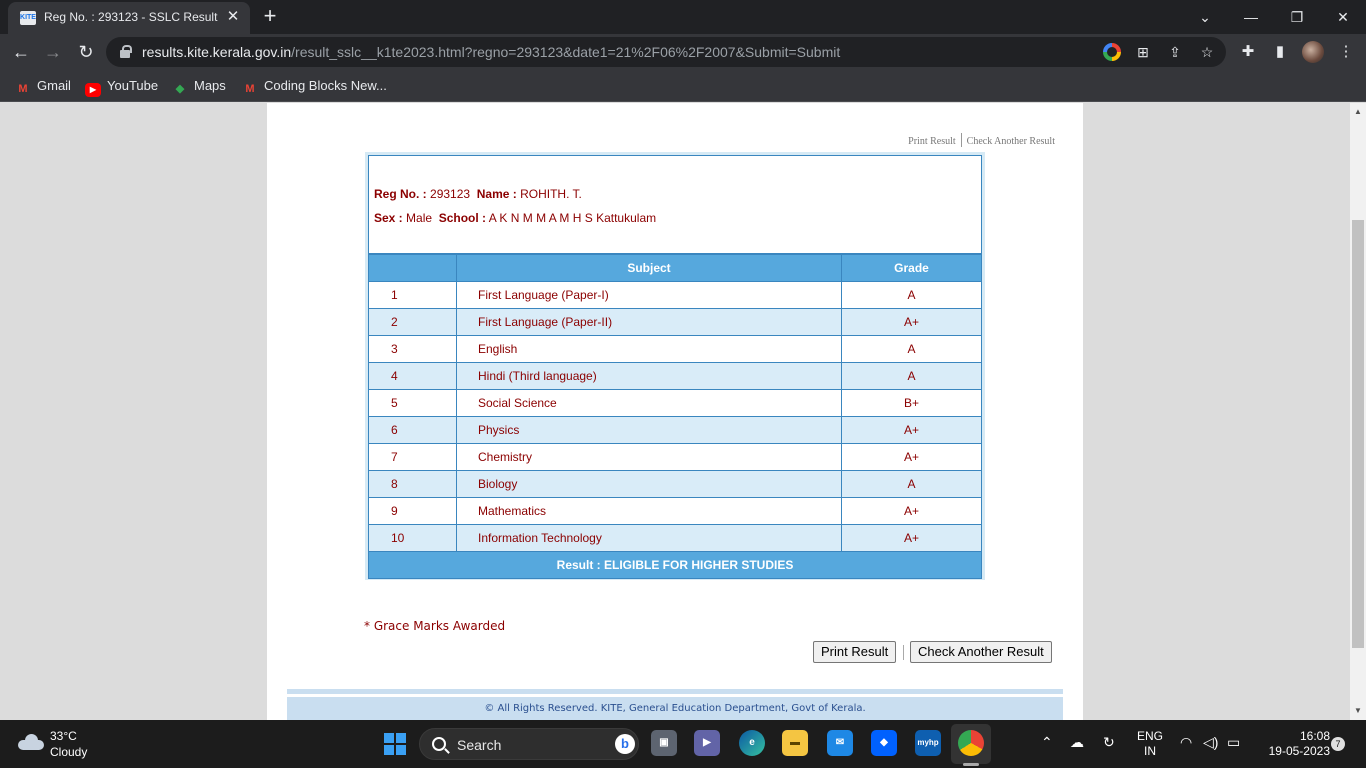 The width and height of the screenshot is (1366, 768). I want to click on task-view-icon: ▣, so click(664, 743).